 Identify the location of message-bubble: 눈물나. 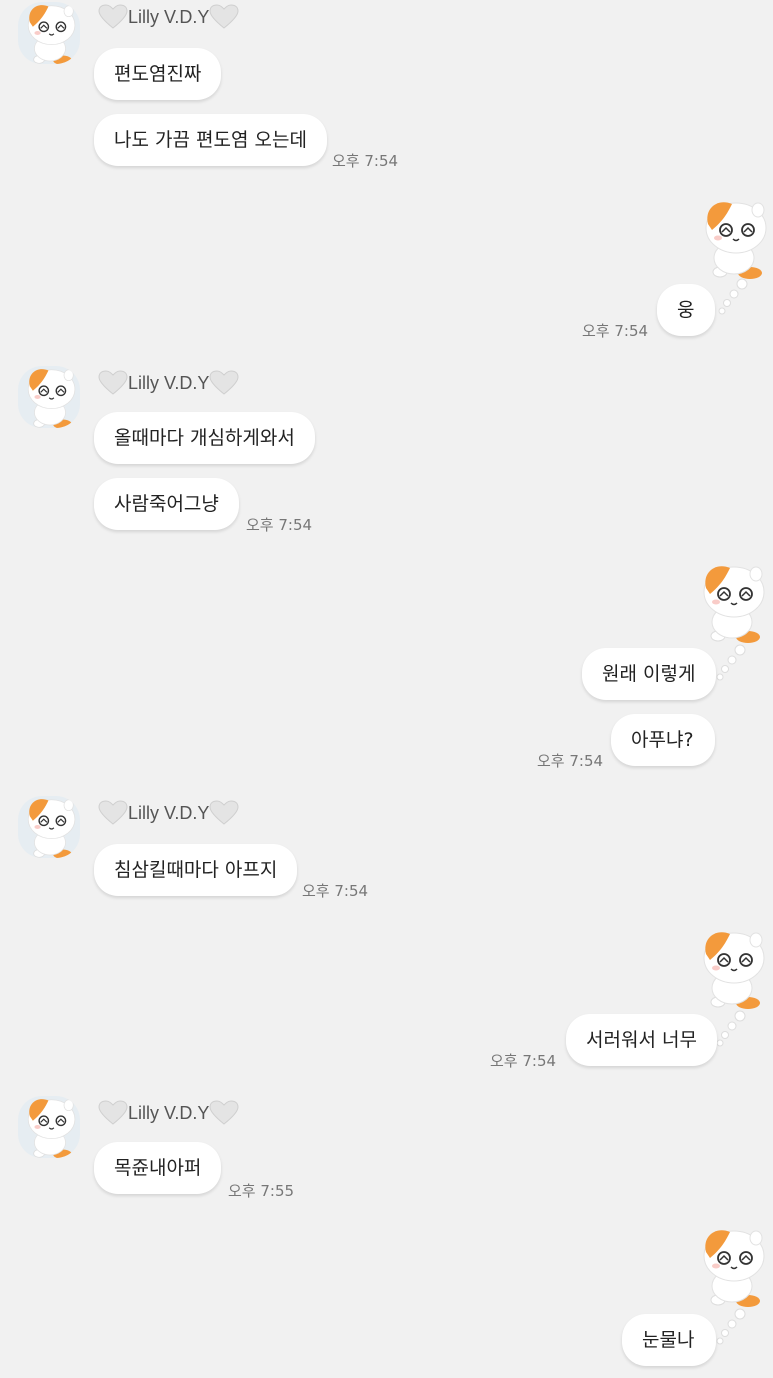
(669, 1340).